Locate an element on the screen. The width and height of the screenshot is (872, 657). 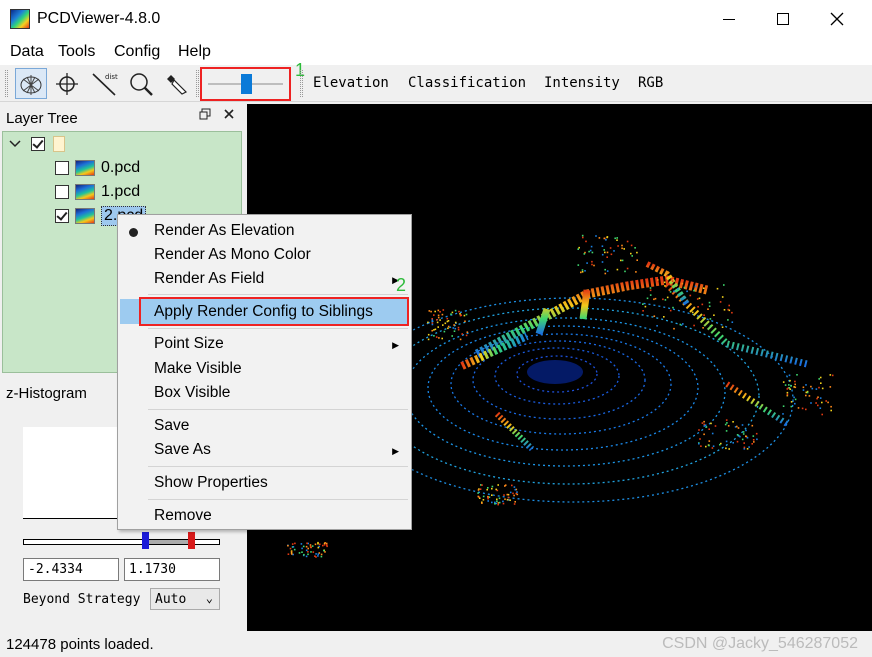
beyond-strategy-value: Auto is located at coordinates (171, 599).